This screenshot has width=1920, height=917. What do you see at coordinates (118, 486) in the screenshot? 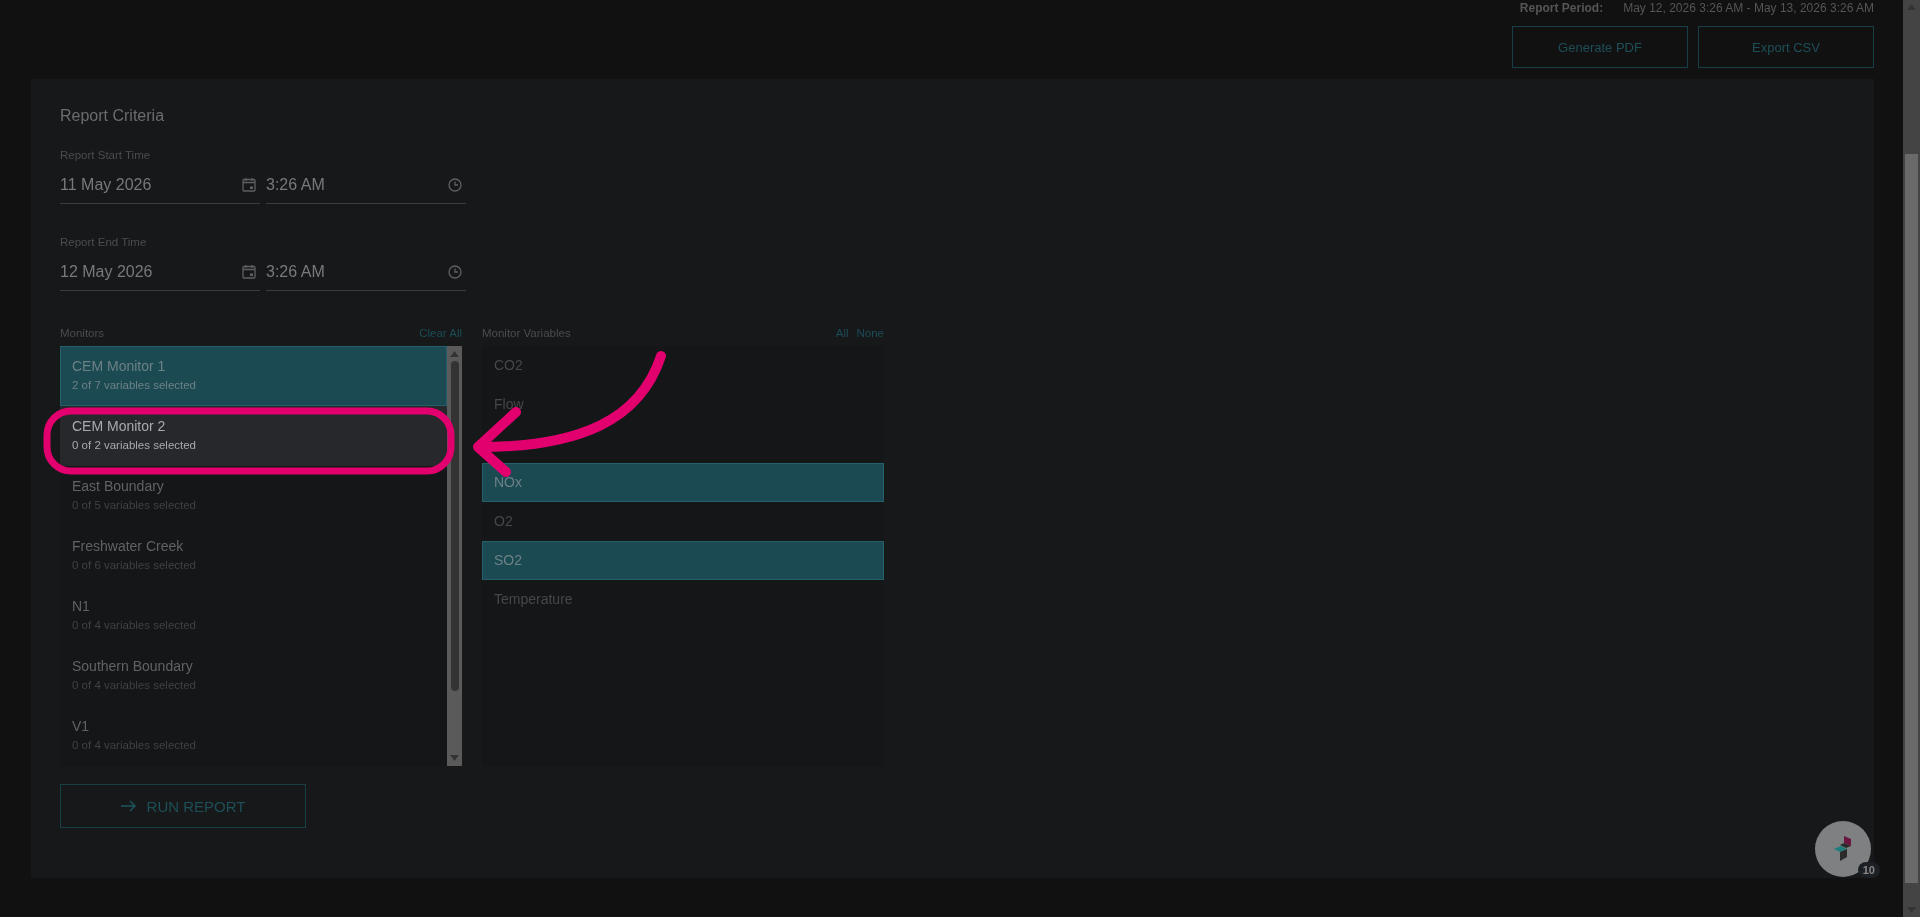
I see `monitor-name: East Boundary` at bounding box center [118, 486].